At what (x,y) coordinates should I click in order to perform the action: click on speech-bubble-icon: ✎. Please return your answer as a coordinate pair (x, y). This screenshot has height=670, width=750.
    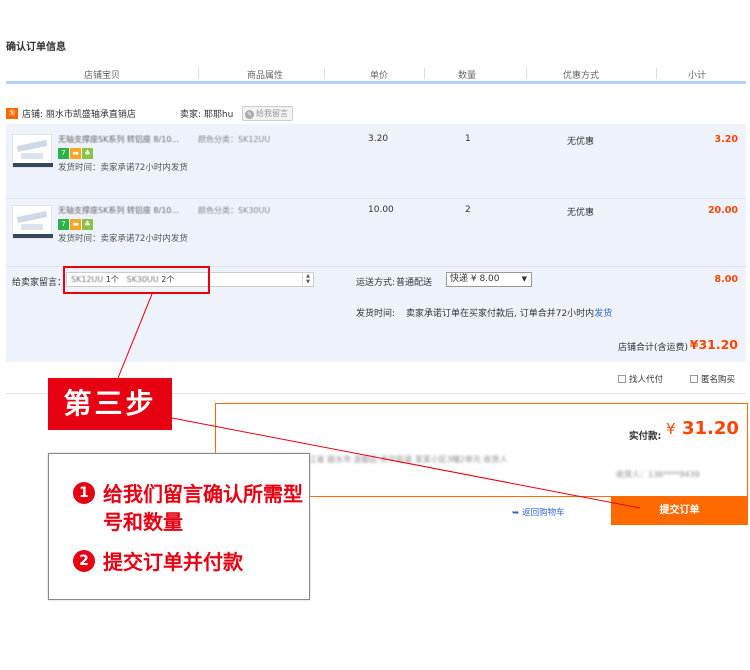
    Looking at the image, I should click on (249, 114).